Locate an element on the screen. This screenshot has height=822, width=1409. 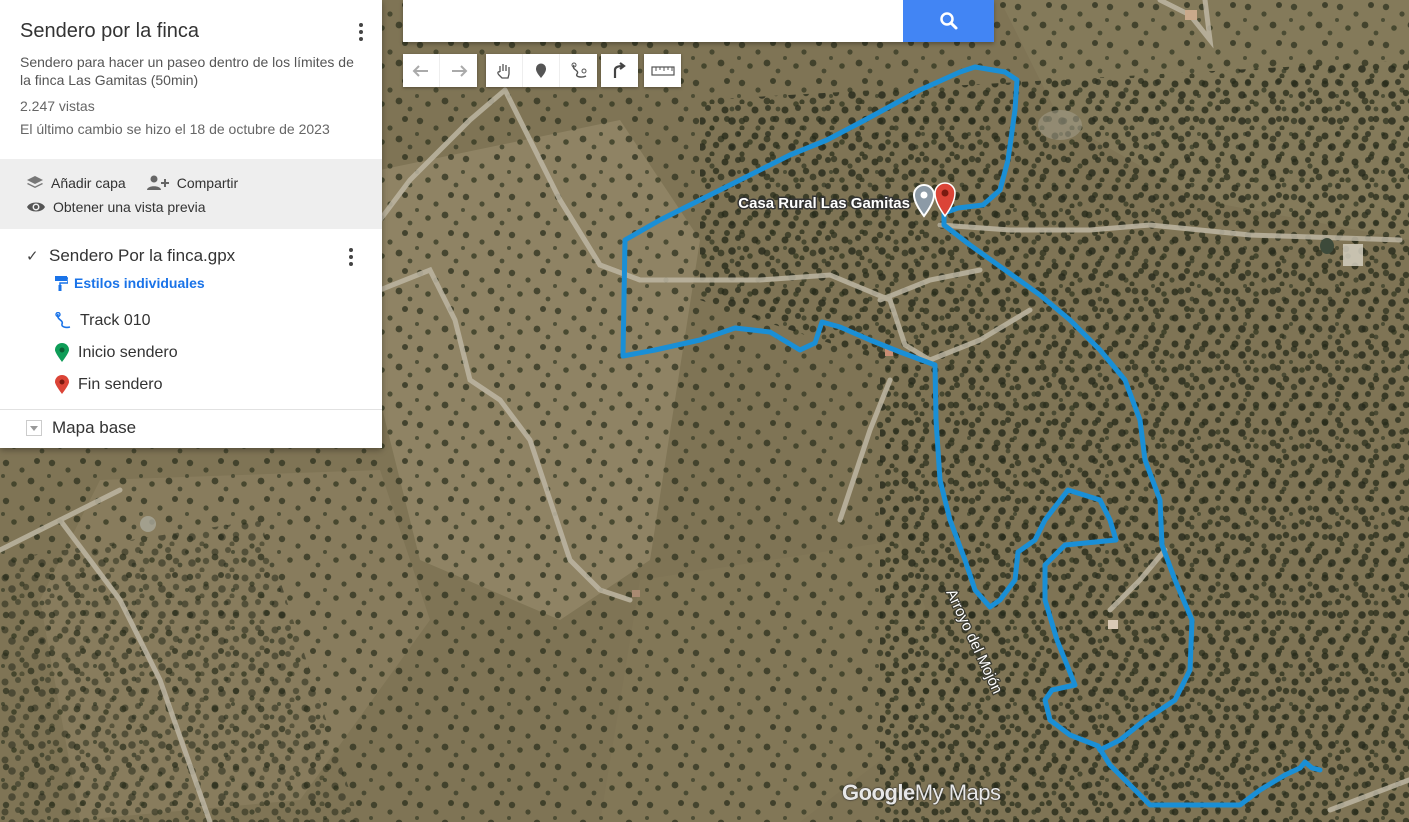
eye-icon is located at coordinates (36, 207).